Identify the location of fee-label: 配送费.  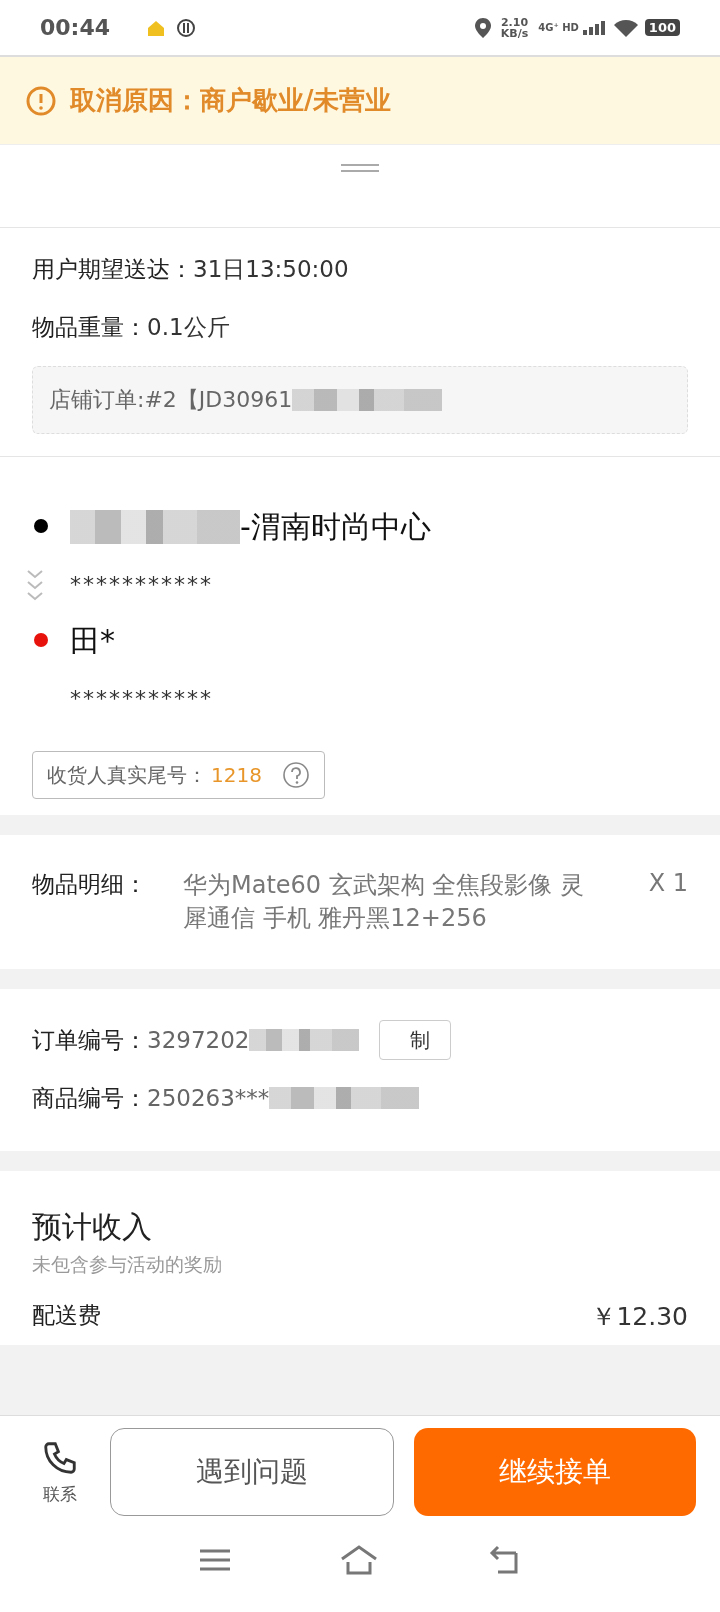
(66, 1315).